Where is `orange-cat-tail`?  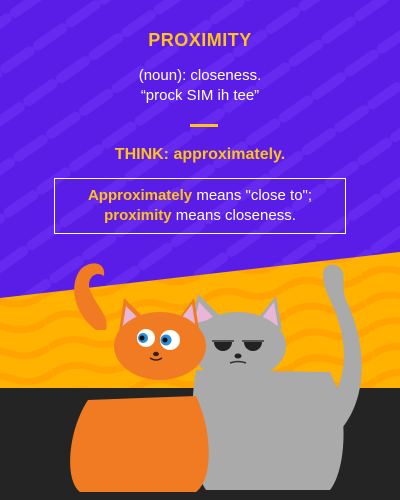 orange-cat-tail is located at coordinates (90, 296).